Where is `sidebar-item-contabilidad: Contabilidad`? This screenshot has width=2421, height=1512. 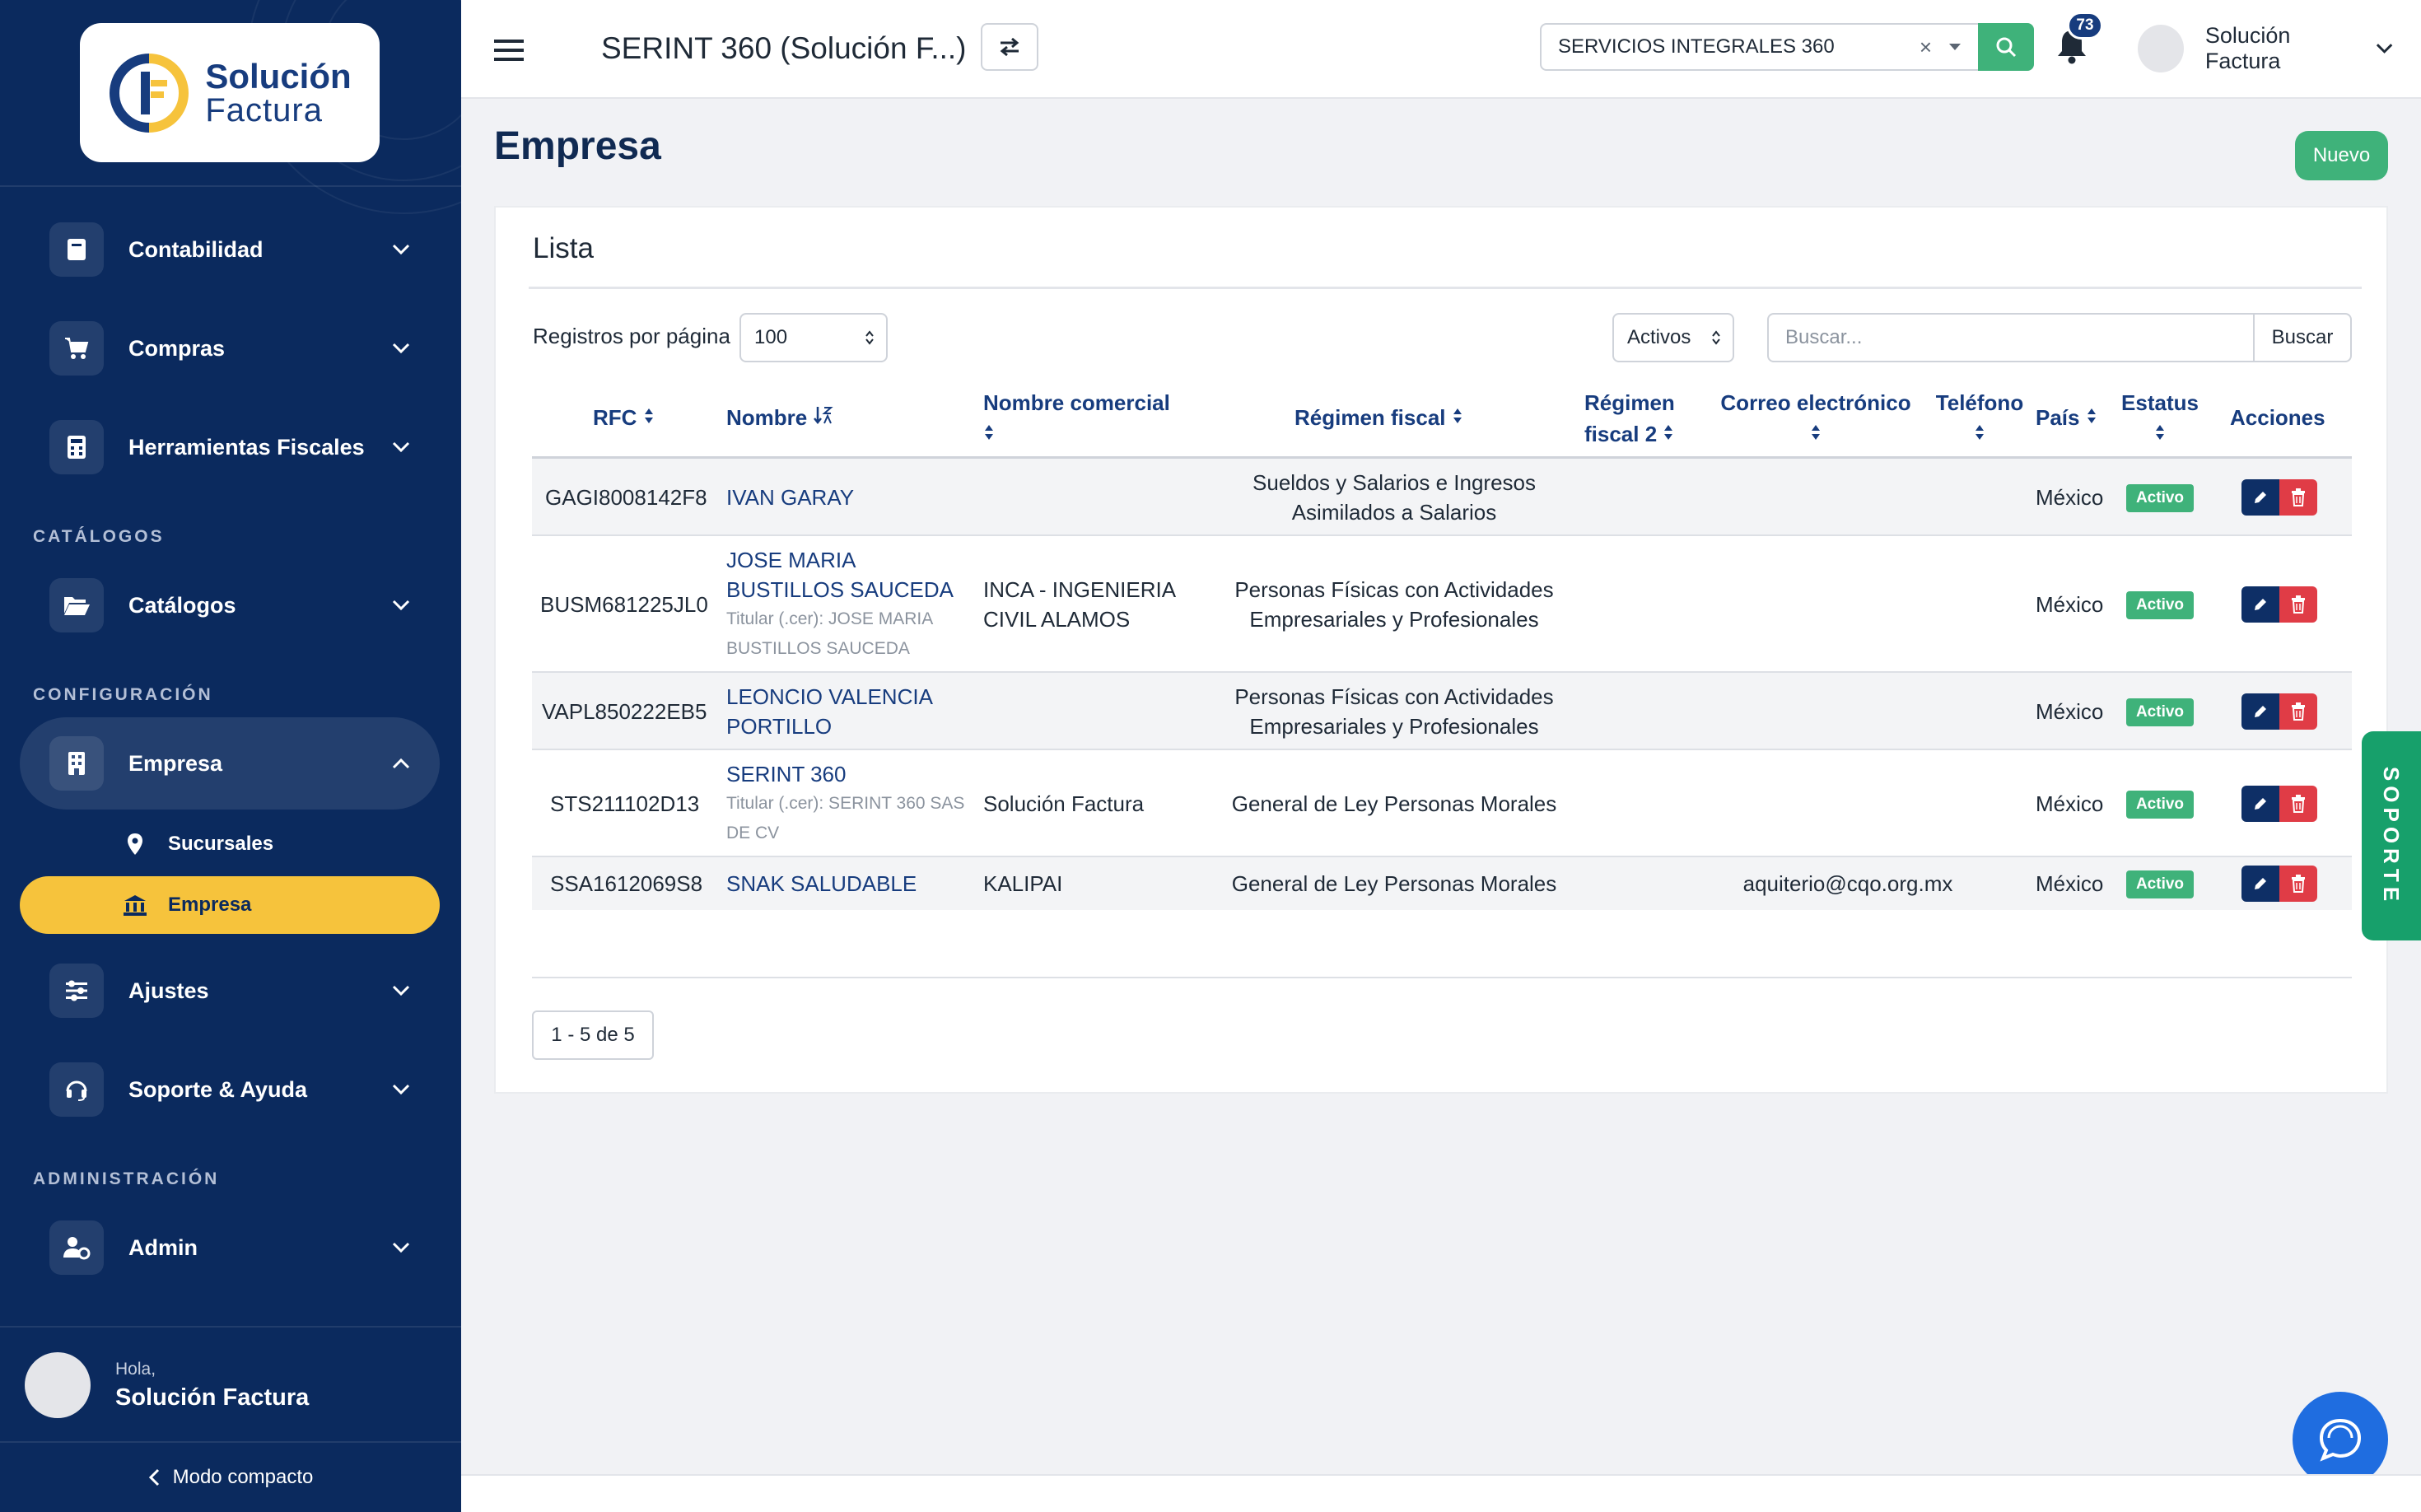 sidebar-item-contabilidad: Contabilidad is located at coordinates (230, 249).